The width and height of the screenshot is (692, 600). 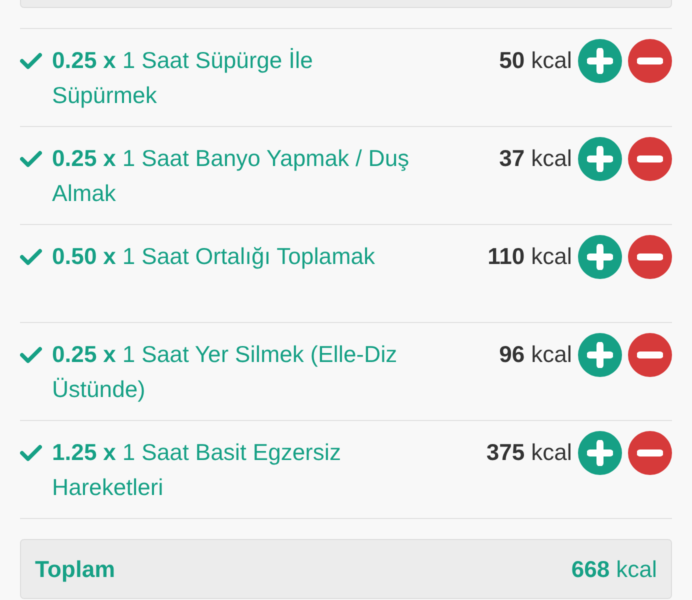 I want to click on calorie-value: 375 kcal, so click(x=529, y=452).